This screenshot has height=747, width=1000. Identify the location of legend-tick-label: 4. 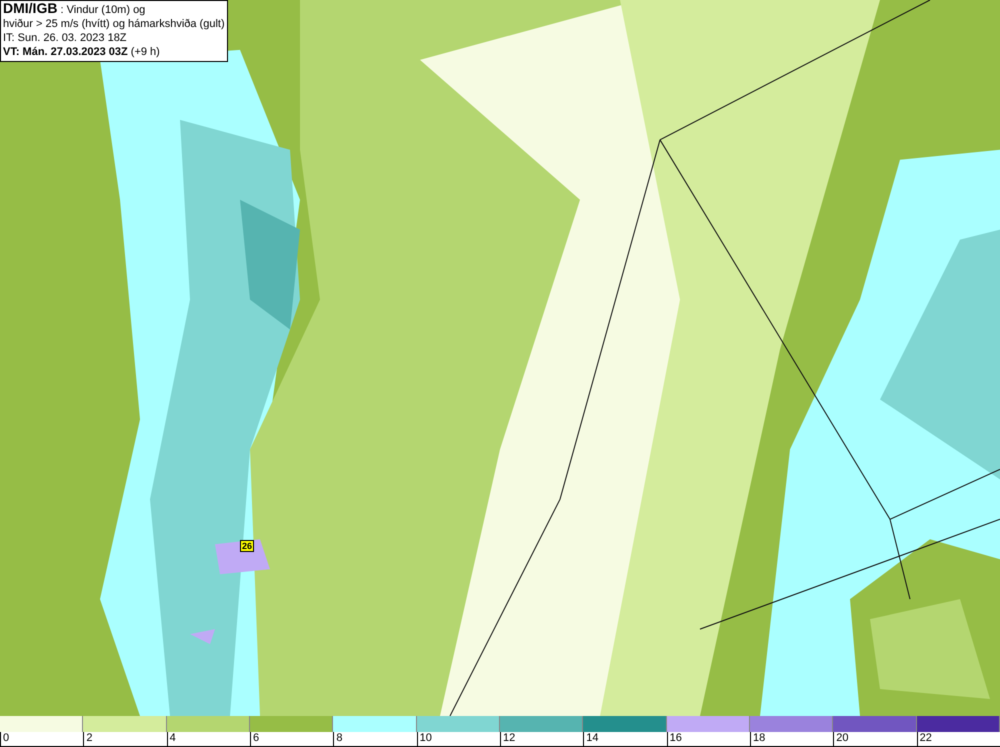
(172, 738).